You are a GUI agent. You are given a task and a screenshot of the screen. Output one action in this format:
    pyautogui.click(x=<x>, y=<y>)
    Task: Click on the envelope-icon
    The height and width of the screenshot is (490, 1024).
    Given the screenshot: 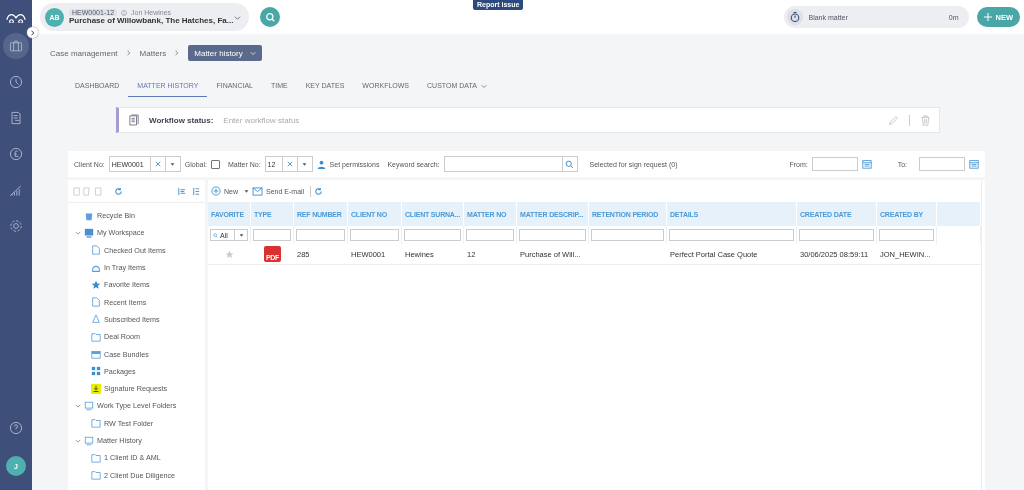 What is the action you would take?
    pyautogui.click(x=257, y=191)
    